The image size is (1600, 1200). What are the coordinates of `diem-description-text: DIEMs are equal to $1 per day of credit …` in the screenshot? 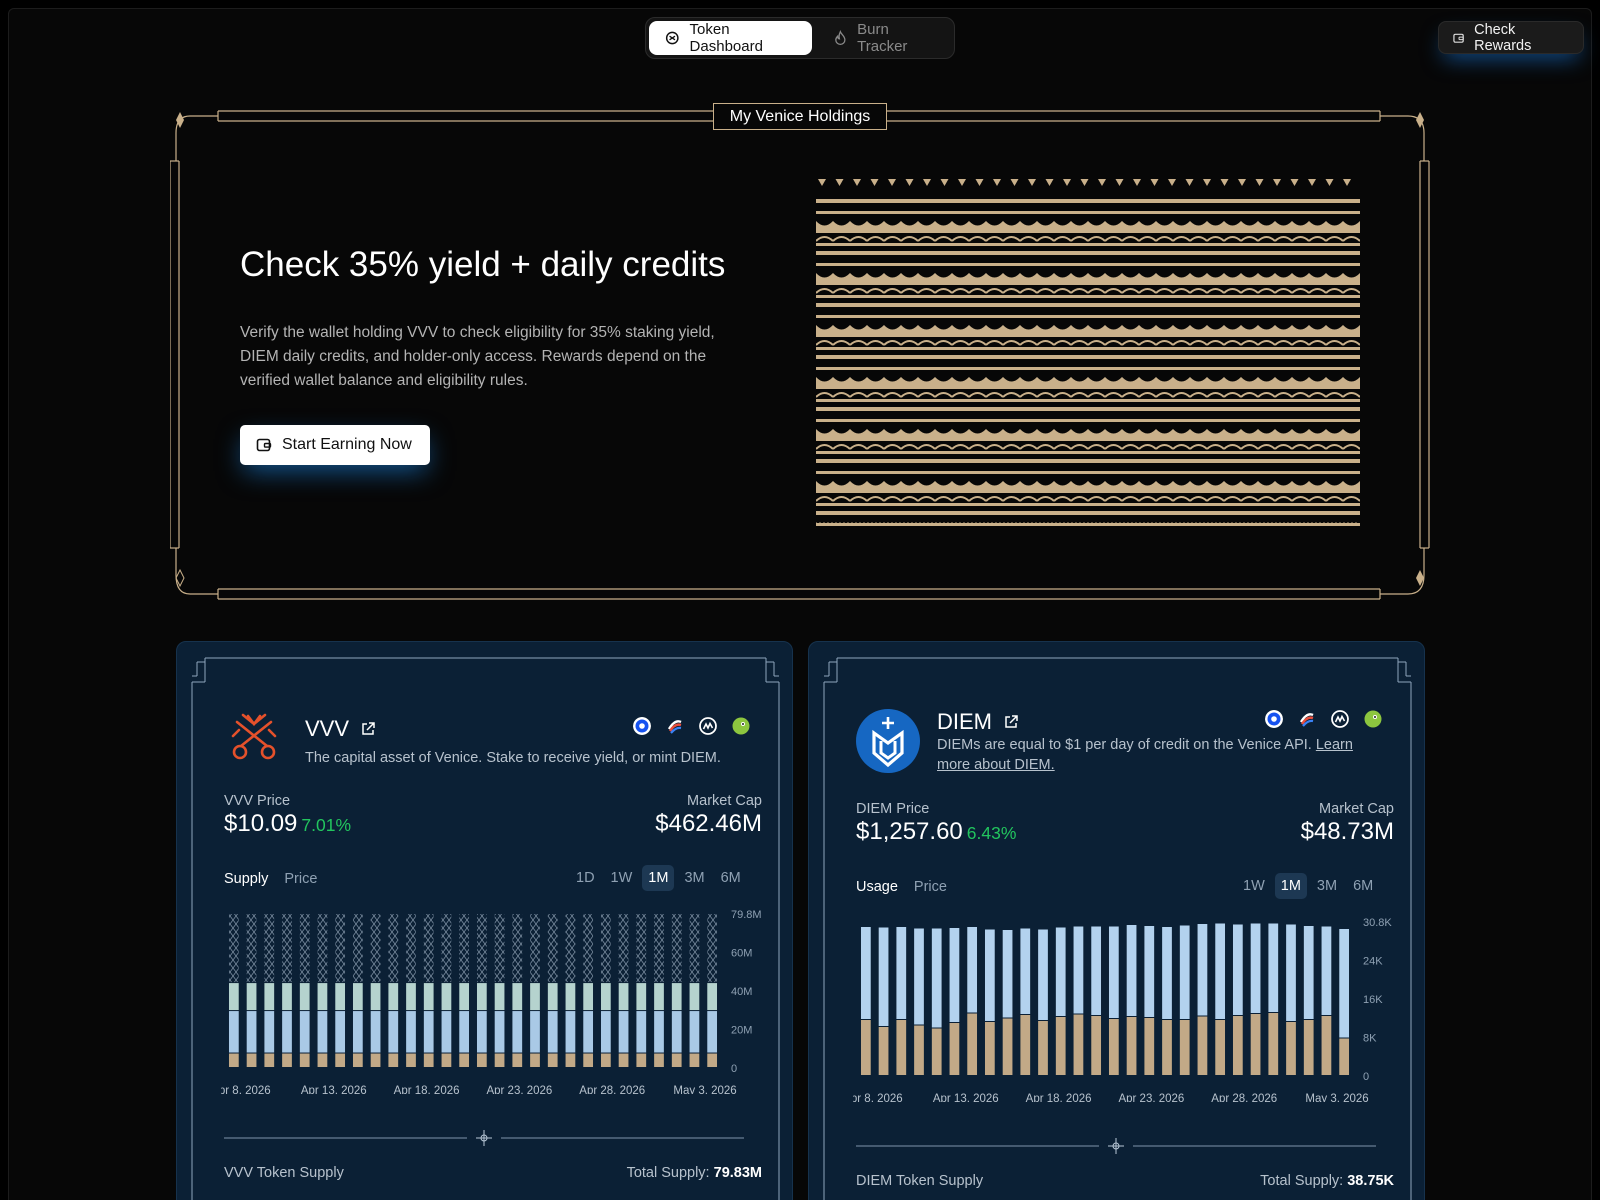 It's located at (1124, 745).